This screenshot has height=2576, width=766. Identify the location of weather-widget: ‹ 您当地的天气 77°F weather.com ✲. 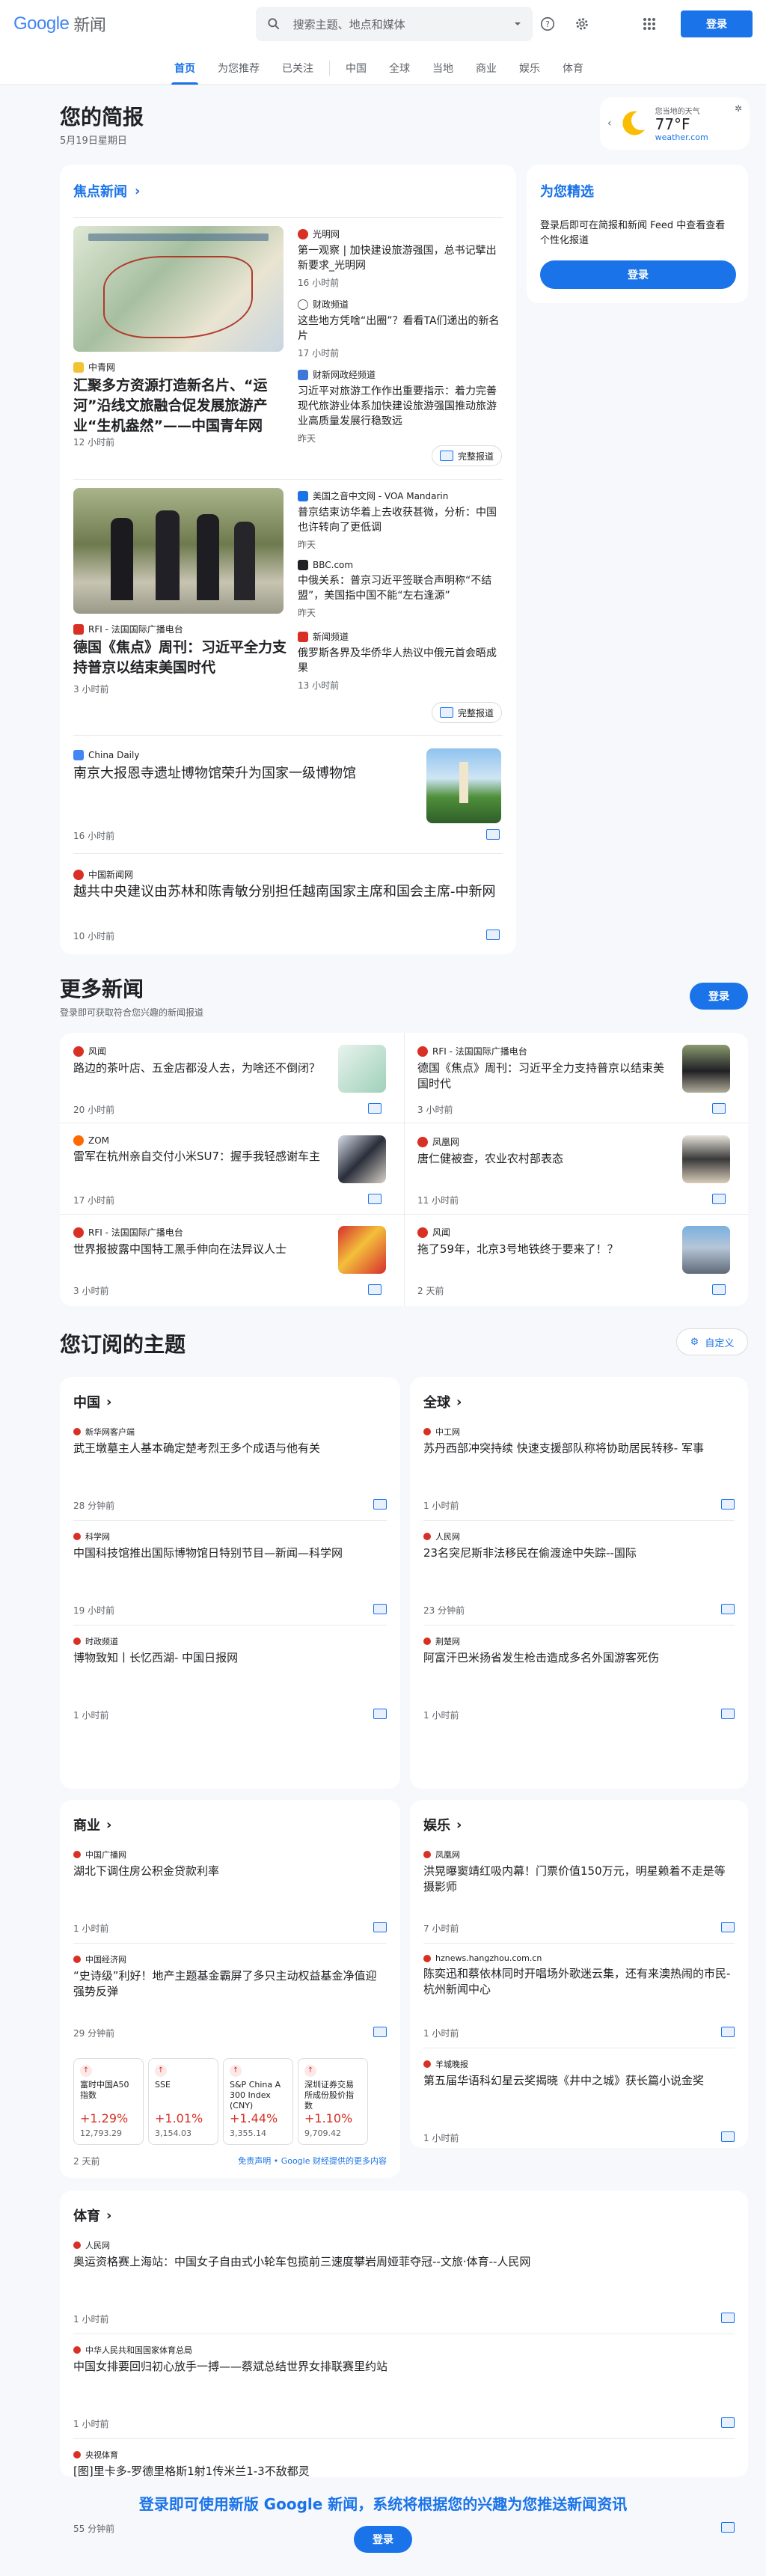
(675, 124).